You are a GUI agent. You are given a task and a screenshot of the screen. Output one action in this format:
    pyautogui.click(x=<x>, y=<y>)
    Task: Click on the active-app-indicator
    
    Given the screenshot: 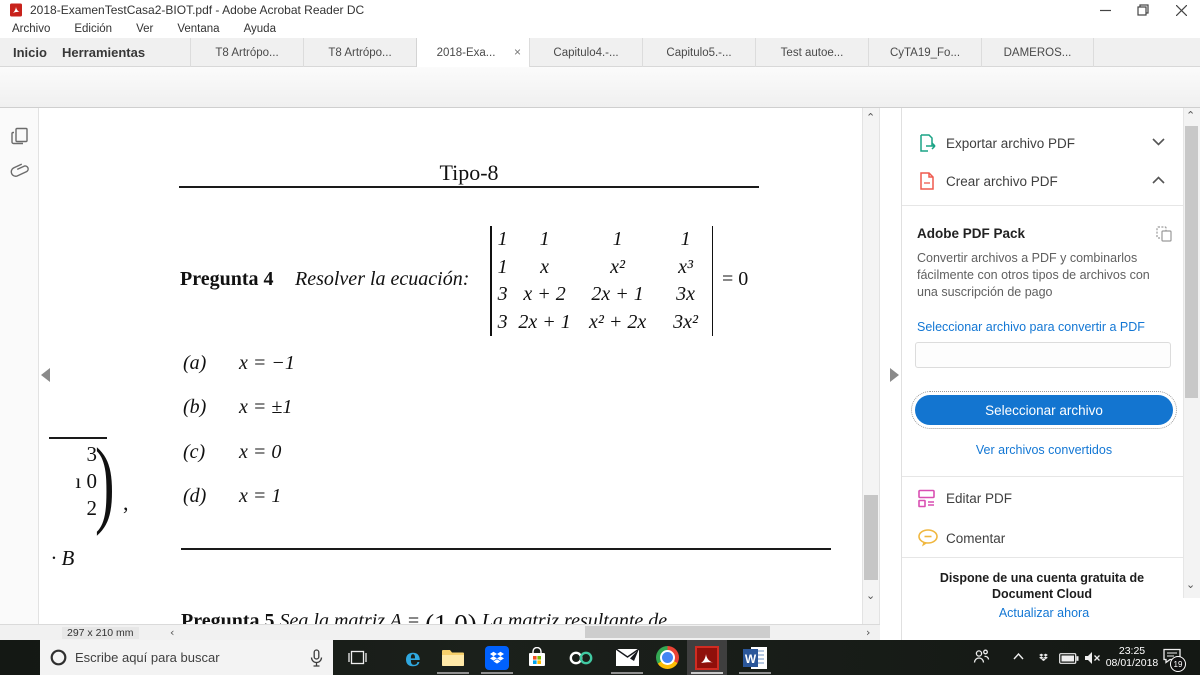 What is the action you would take?
    pyautogui.click(x=707, y=673)
    